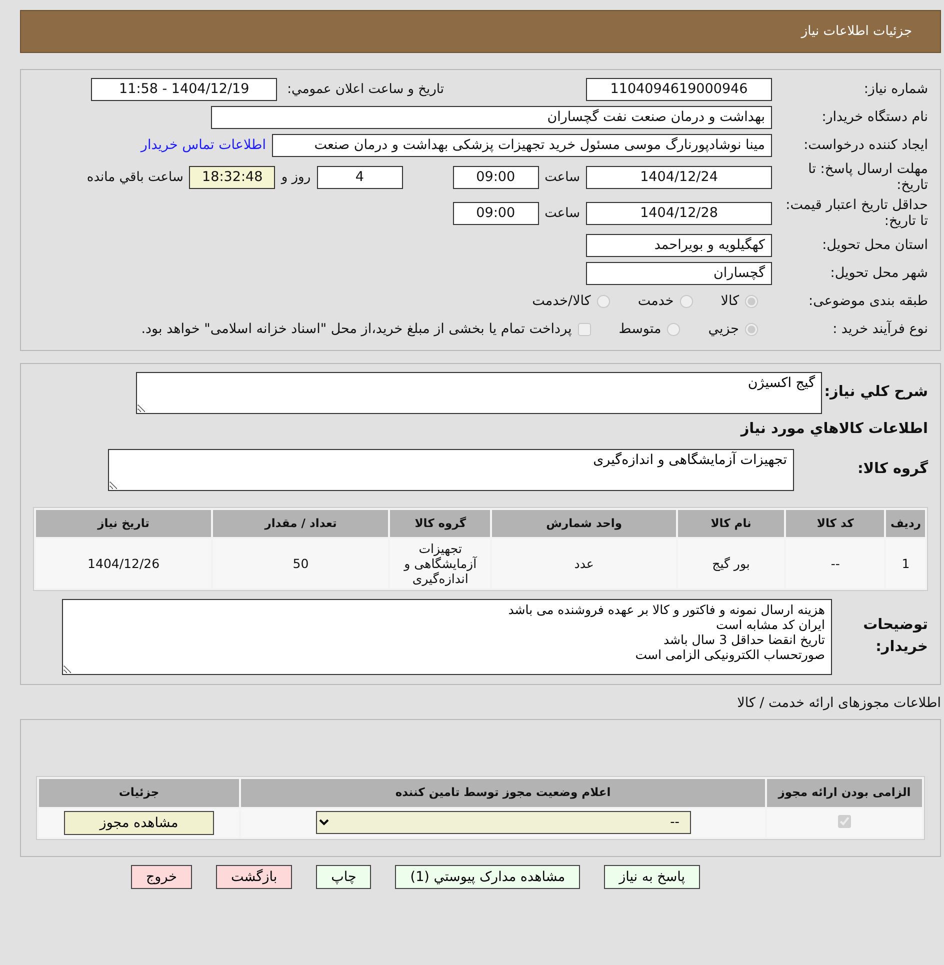 Image resolution: width=944 pixels, height=965 pixels. I want to click on input-field: 1404/12/19 - 11:58, so click(184, 89).